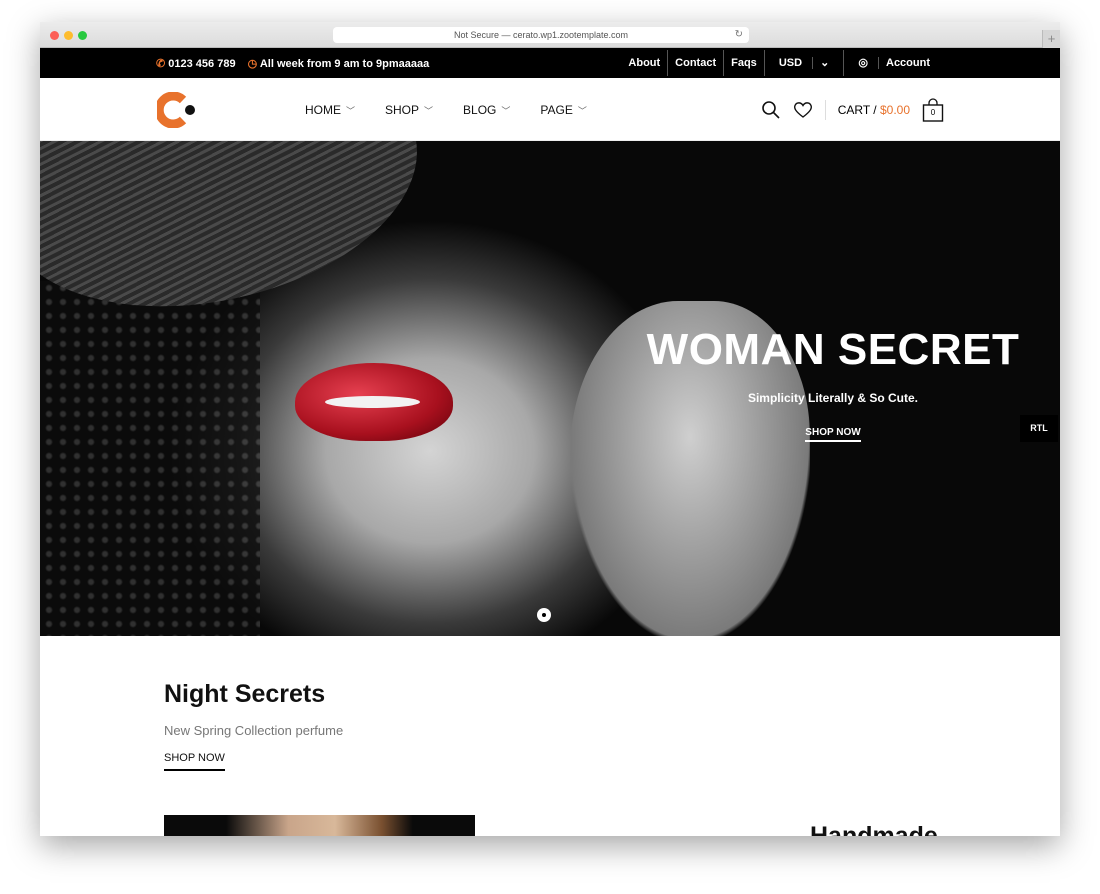 This screenshot has width=1100, height=894. I want to click on cart-count: 0, so click(933, 112).